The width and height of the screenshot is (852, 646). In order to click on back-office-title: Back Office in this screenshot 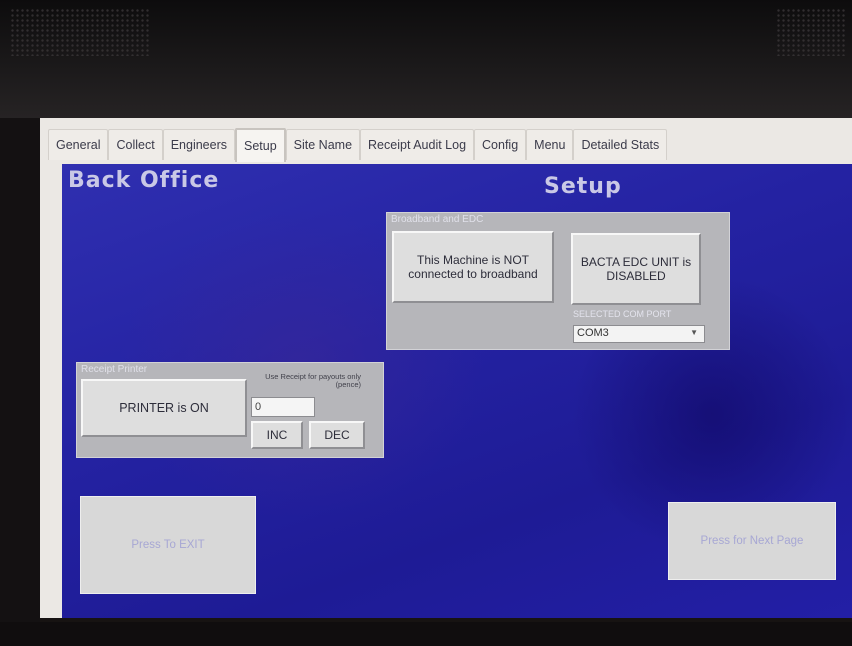, I will do `click(144, 180)`.